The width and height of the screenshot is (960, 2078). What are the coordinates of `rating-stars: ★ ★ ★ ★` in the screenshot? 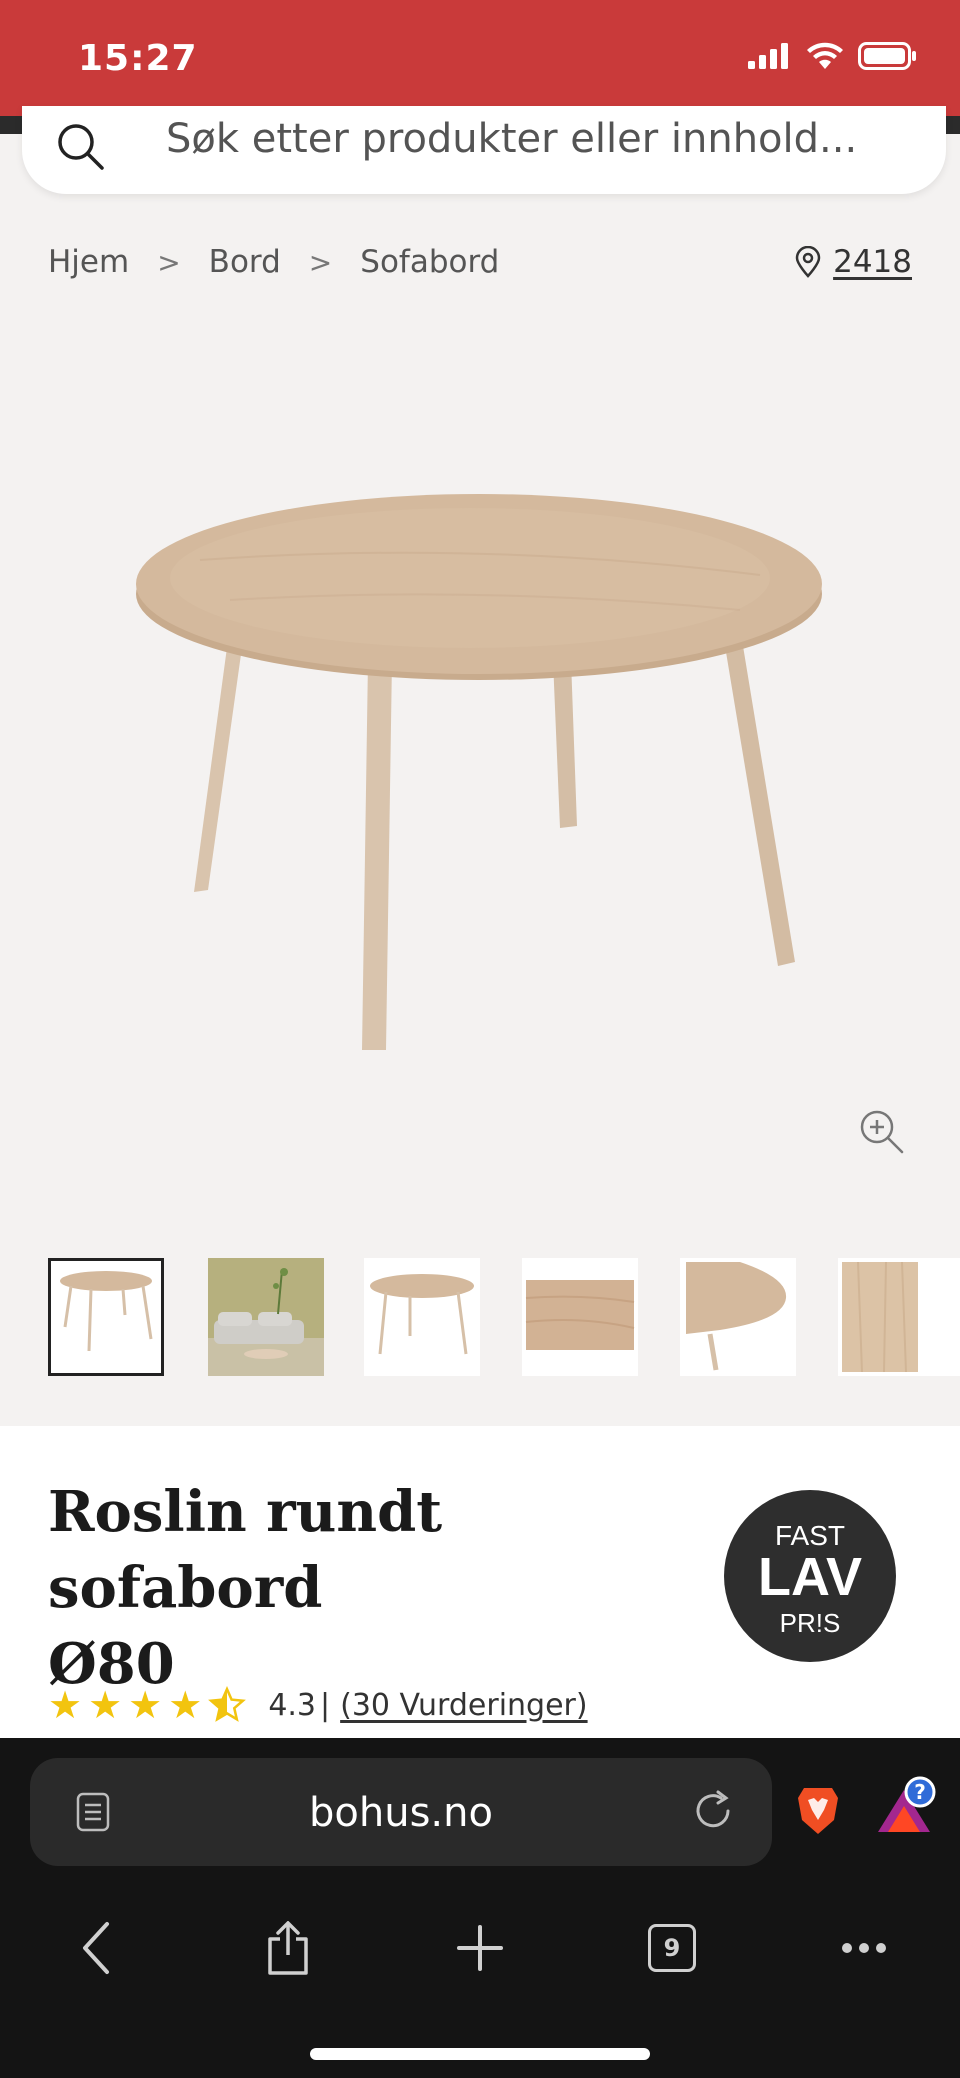 It's located at (147, 1705).